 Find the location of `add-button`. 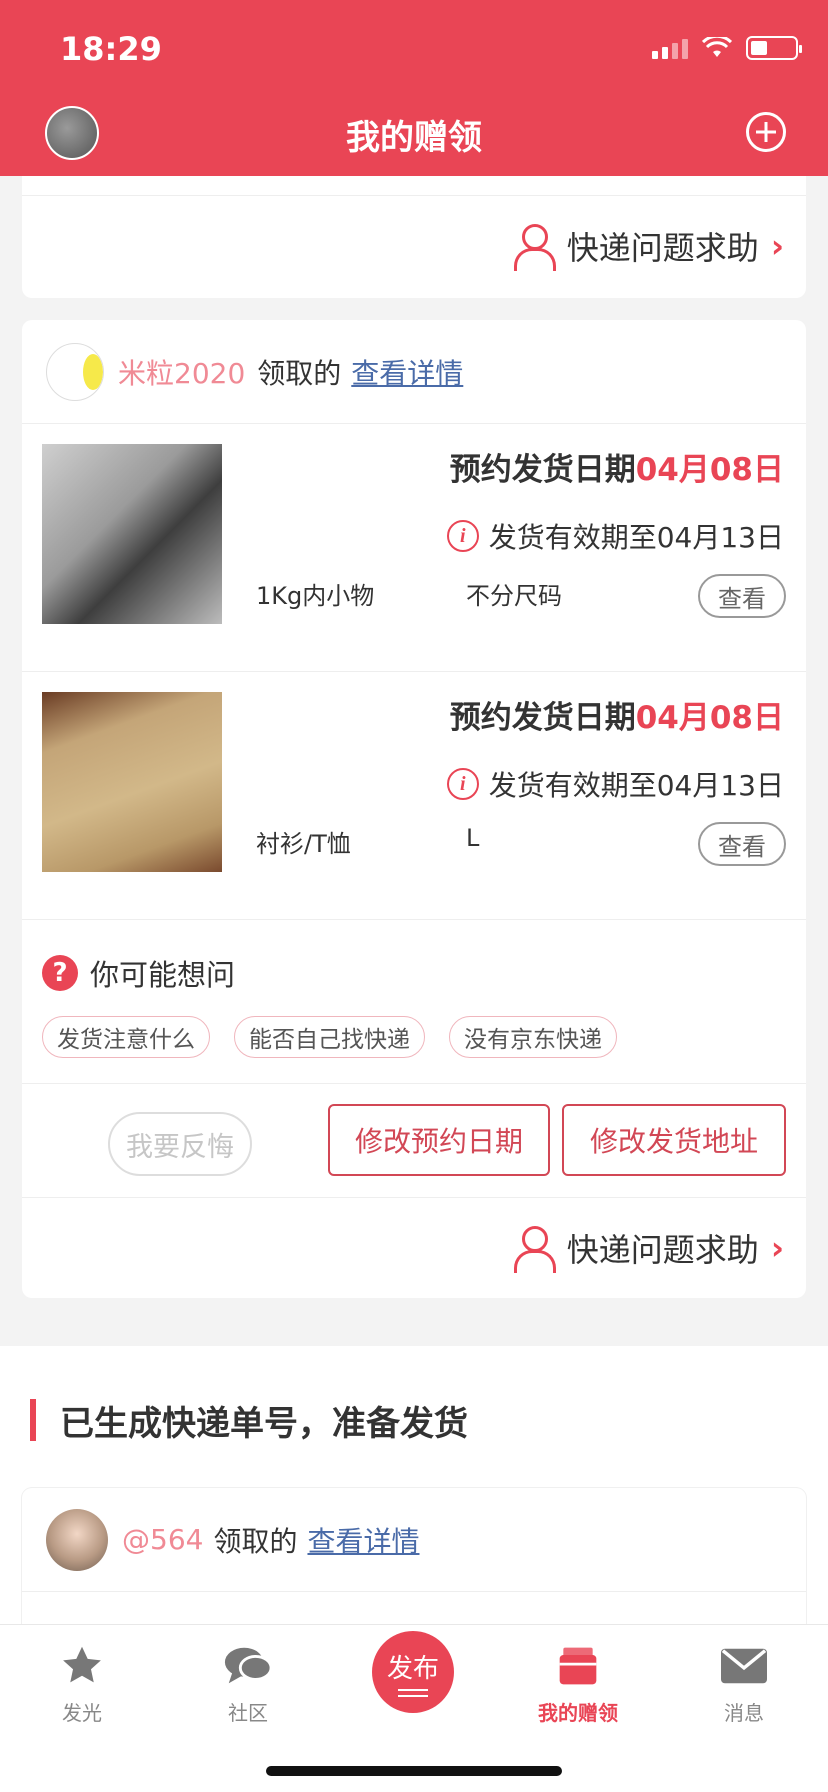

add-button is located at coordinates (766, 132).